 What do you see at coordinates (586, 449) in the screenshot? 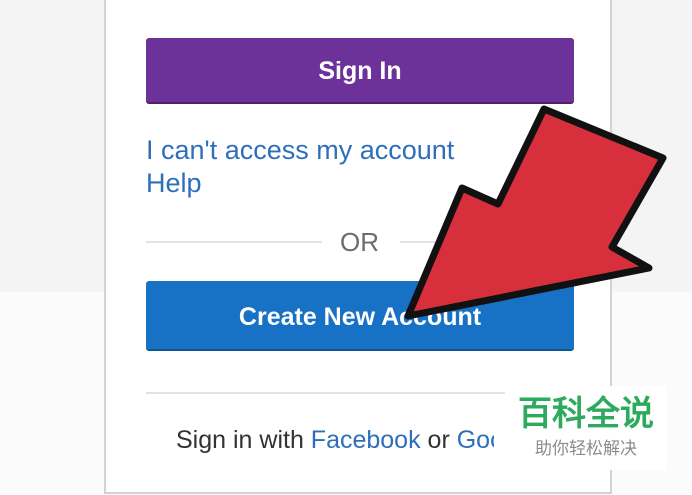
I see `watermark-subtitle: 助你轻松解决` at bounding box center [586, 449].